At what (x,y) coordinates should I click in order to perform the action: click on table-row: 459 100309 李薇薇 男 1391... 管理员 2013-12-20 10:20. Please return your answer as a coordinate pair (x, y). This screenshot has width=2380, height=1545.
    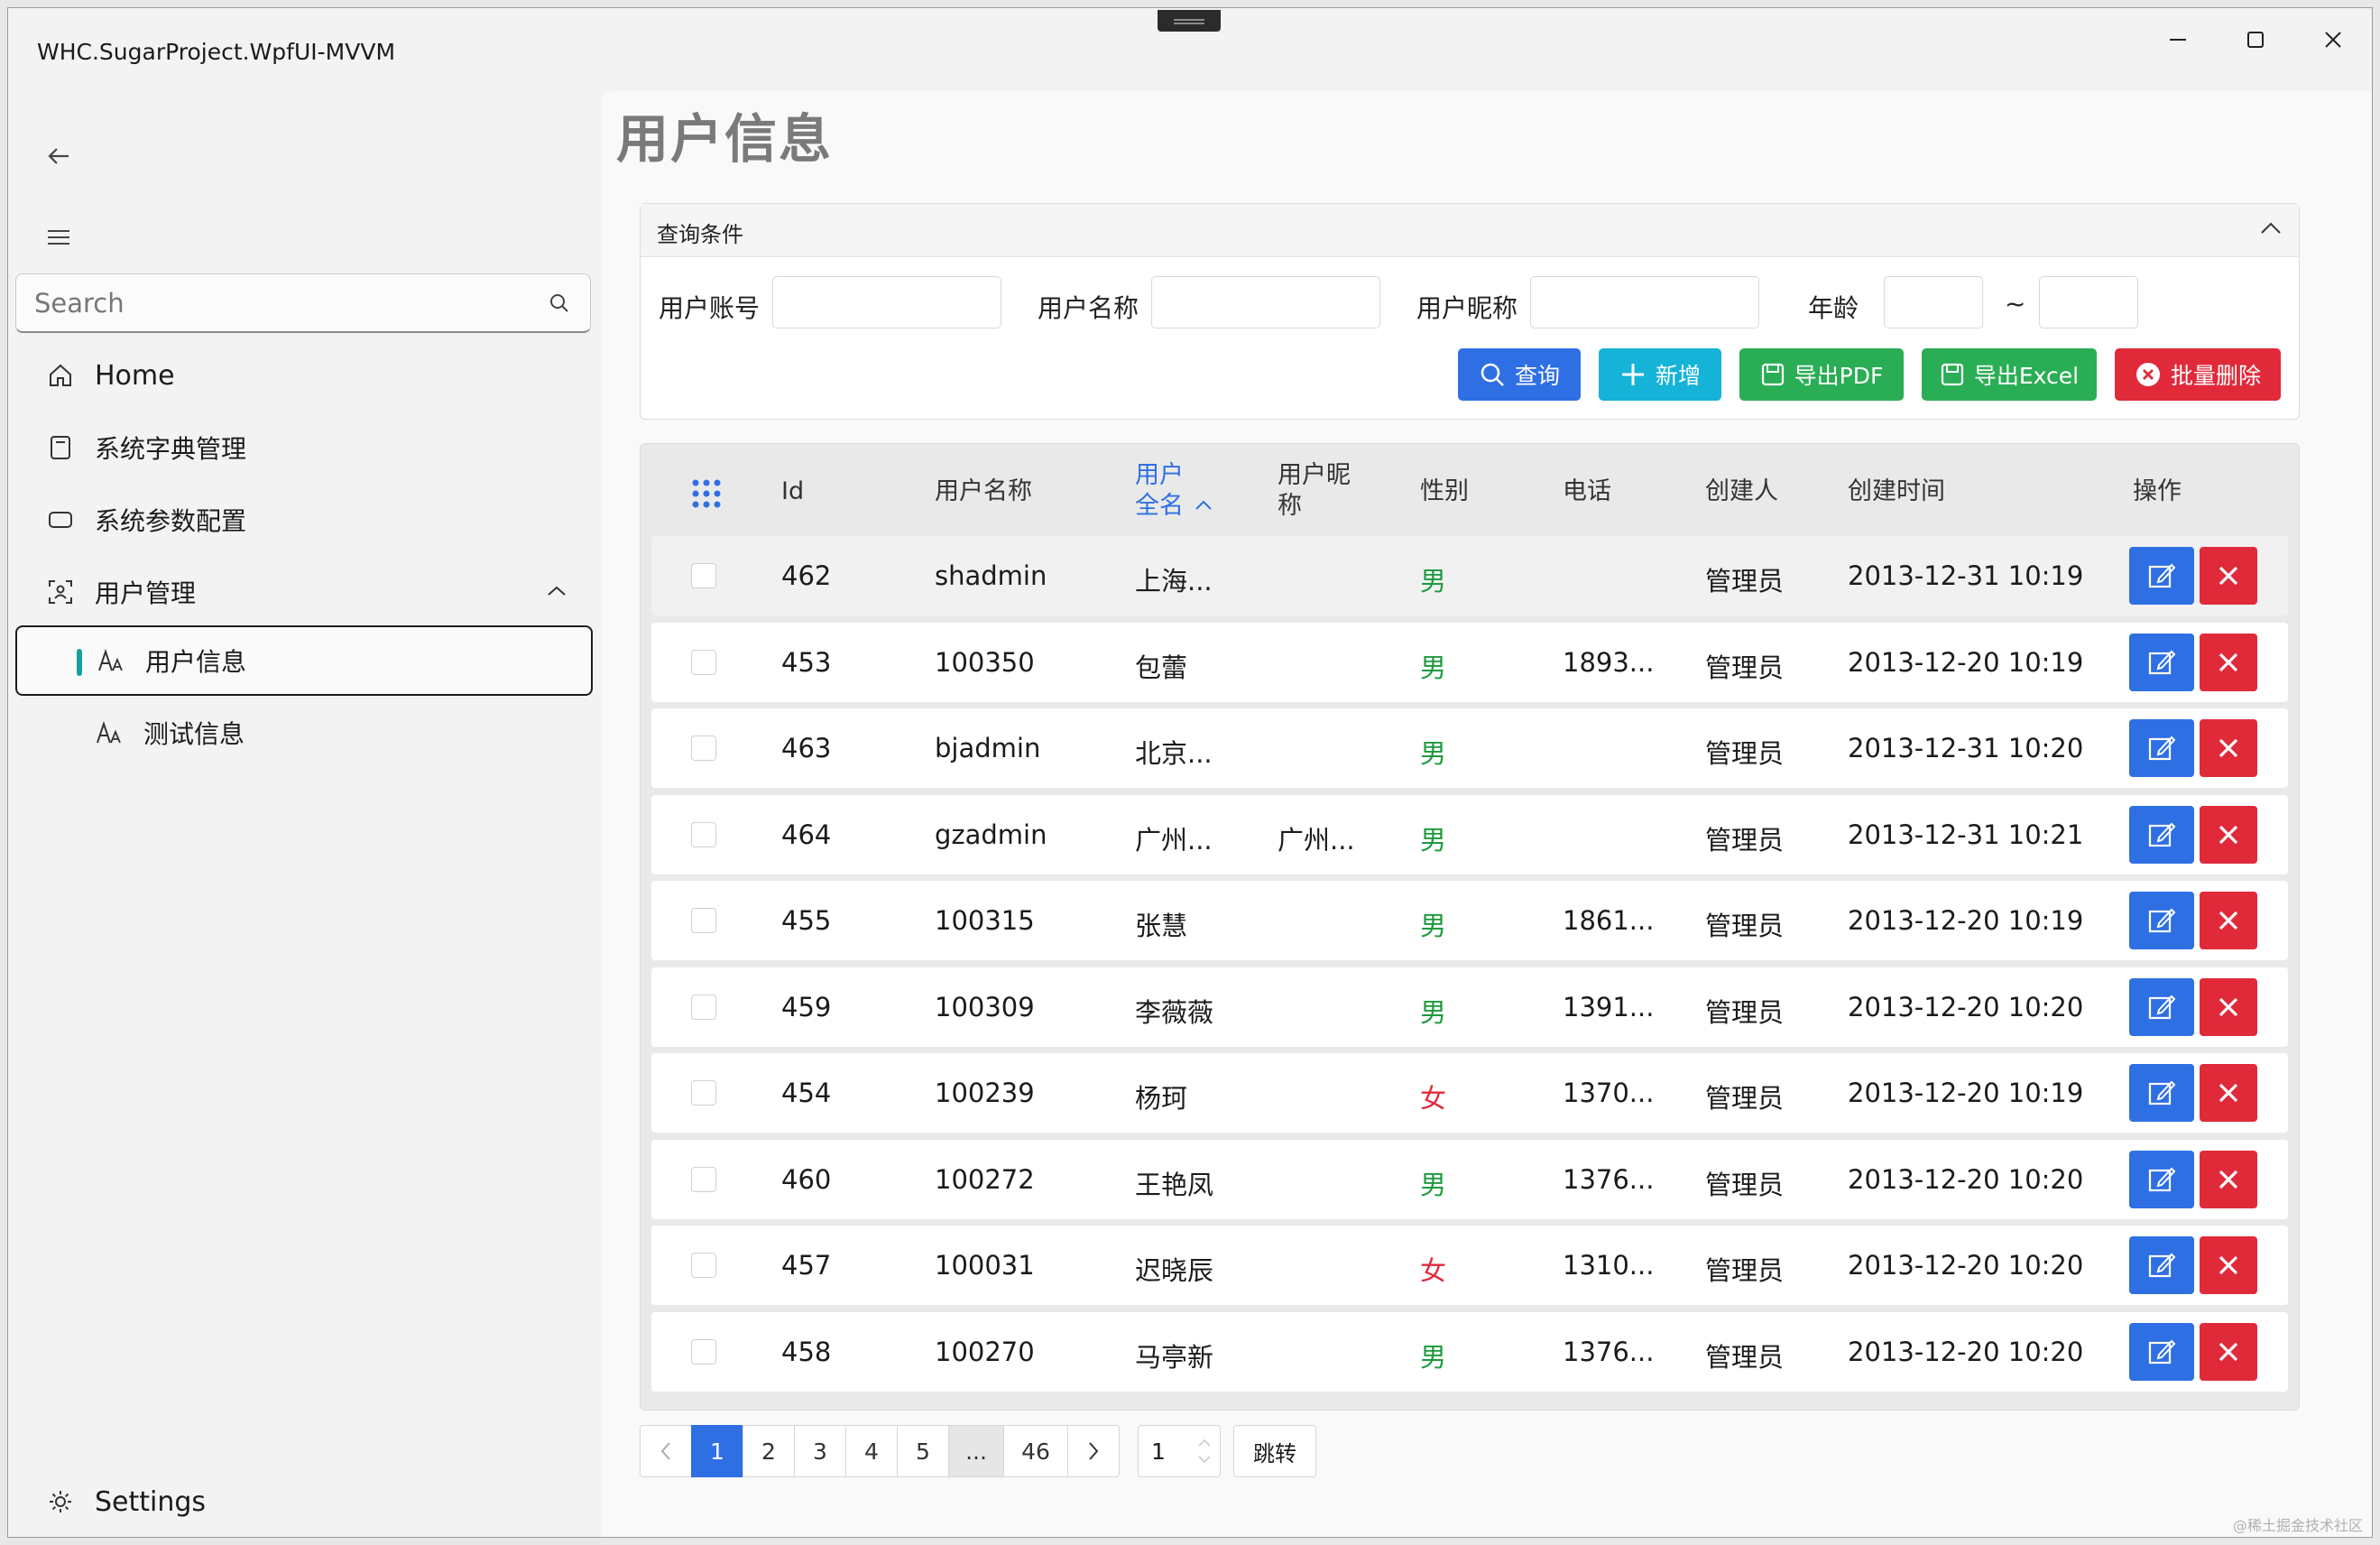
    Looking at the image, I should click on (1469, 1007).